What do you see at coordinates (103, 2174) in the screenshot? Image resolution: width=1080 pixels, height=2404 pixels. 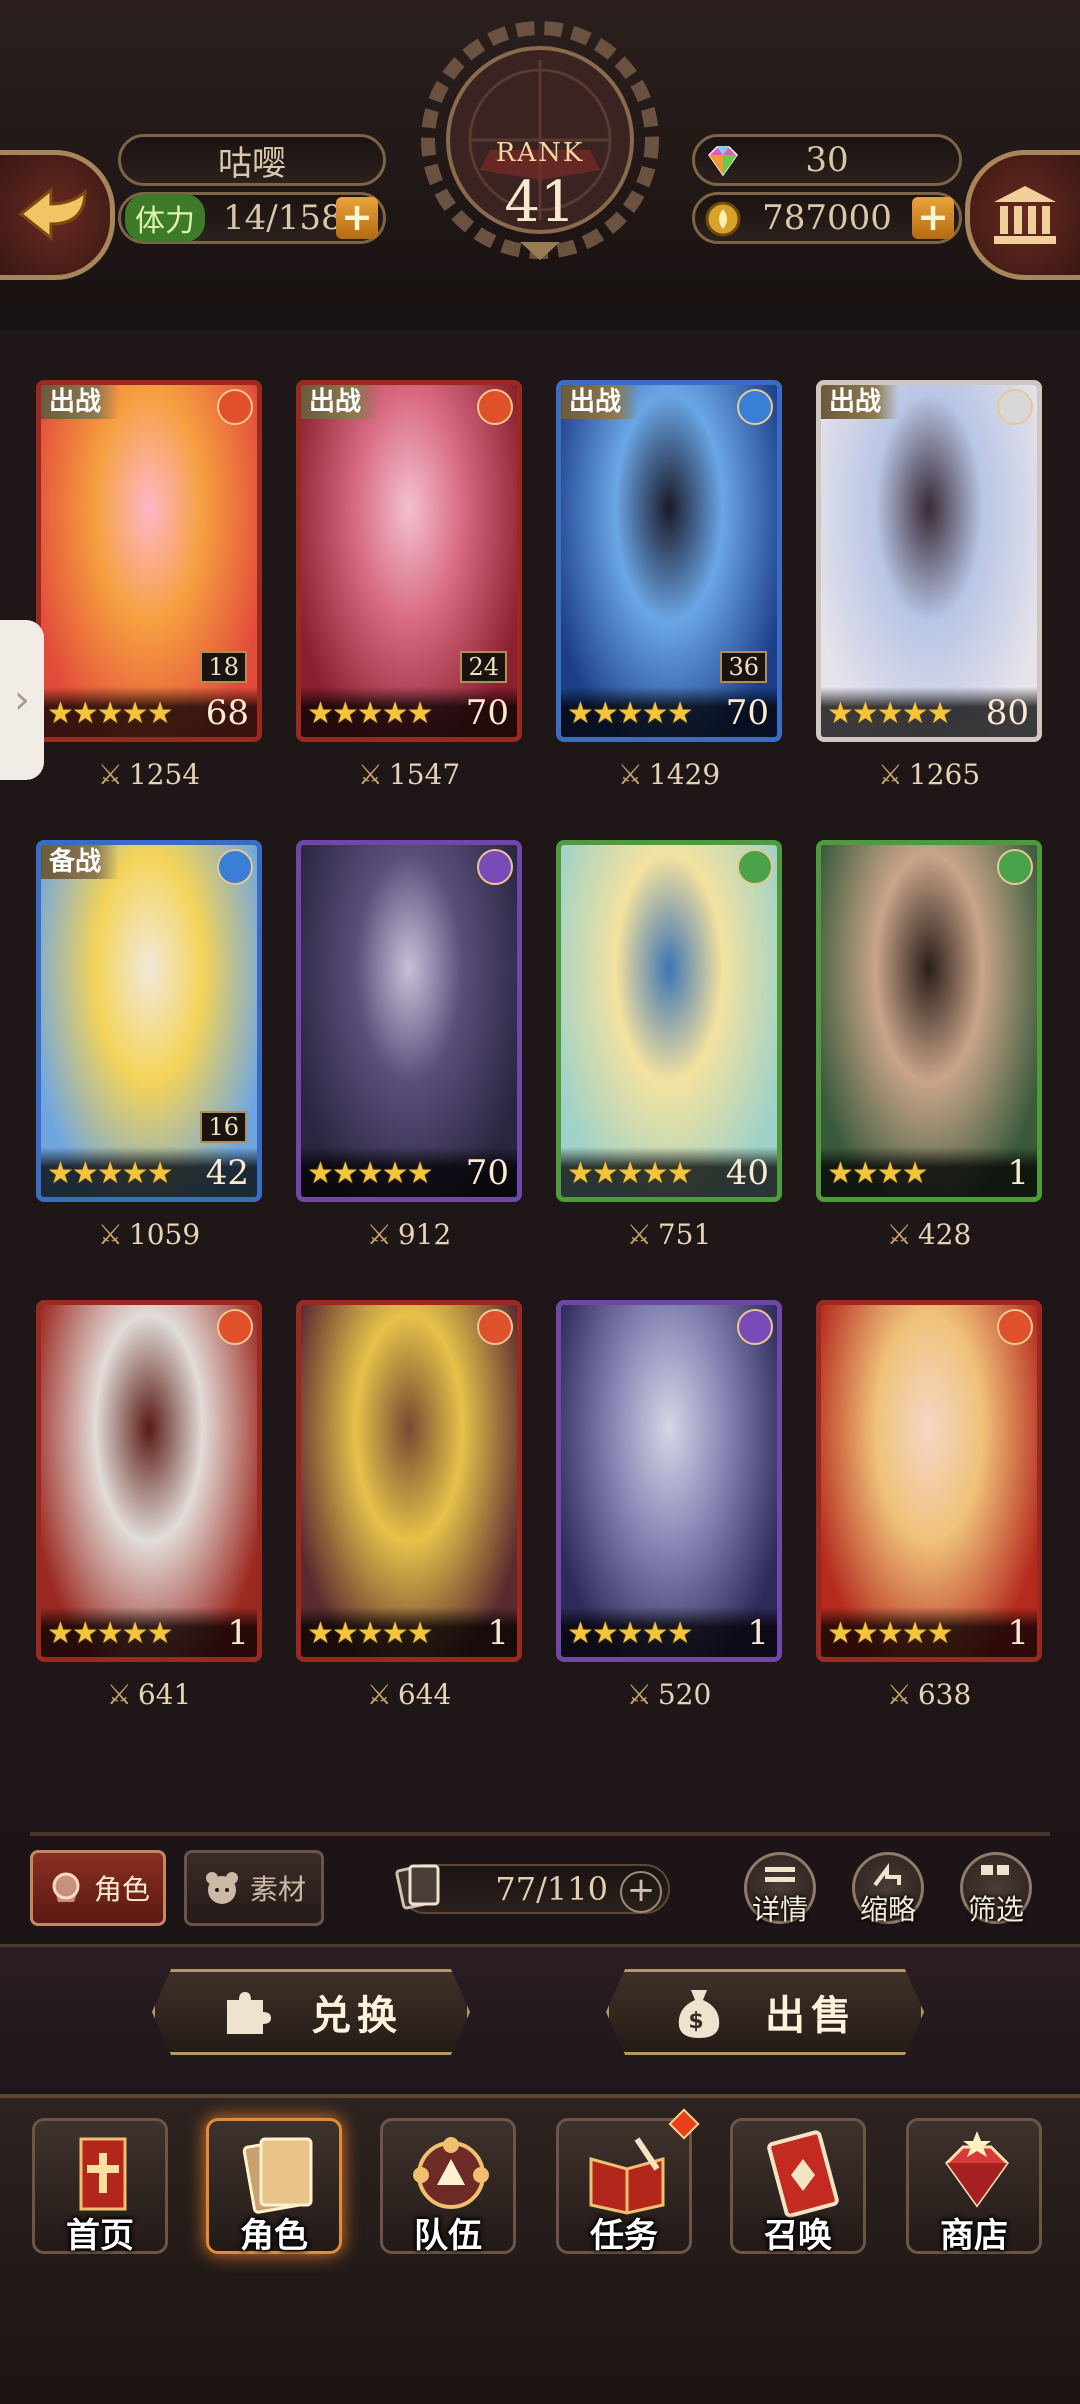 I see `home-banner-icon` at bounding box center [103, 2174].